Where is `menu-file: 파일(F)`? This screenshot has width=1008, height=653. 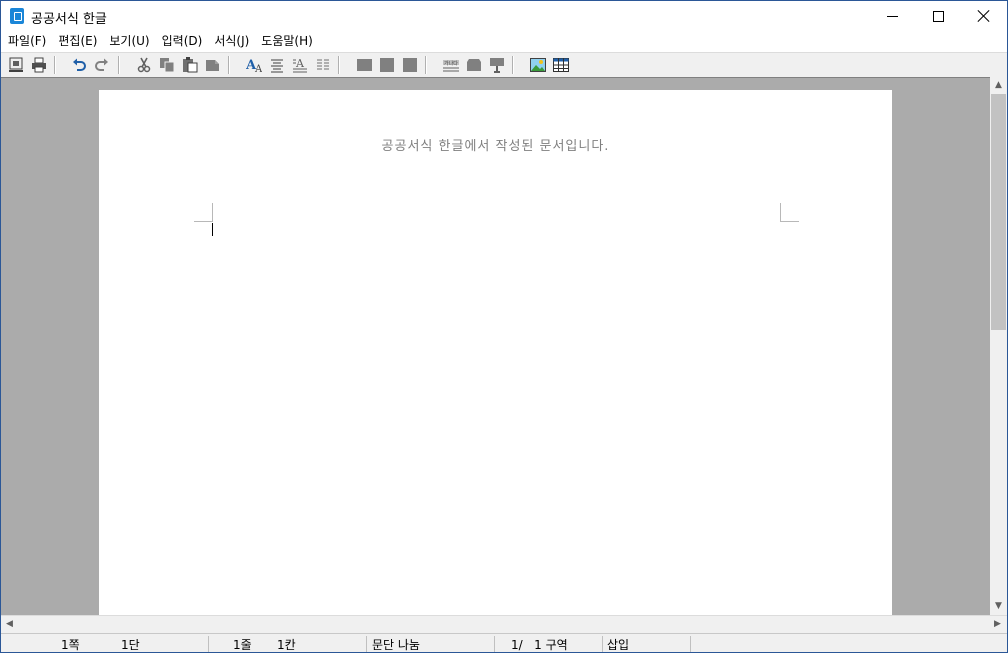
menu-file: 파일(F) is located at coordinates (27, 41).